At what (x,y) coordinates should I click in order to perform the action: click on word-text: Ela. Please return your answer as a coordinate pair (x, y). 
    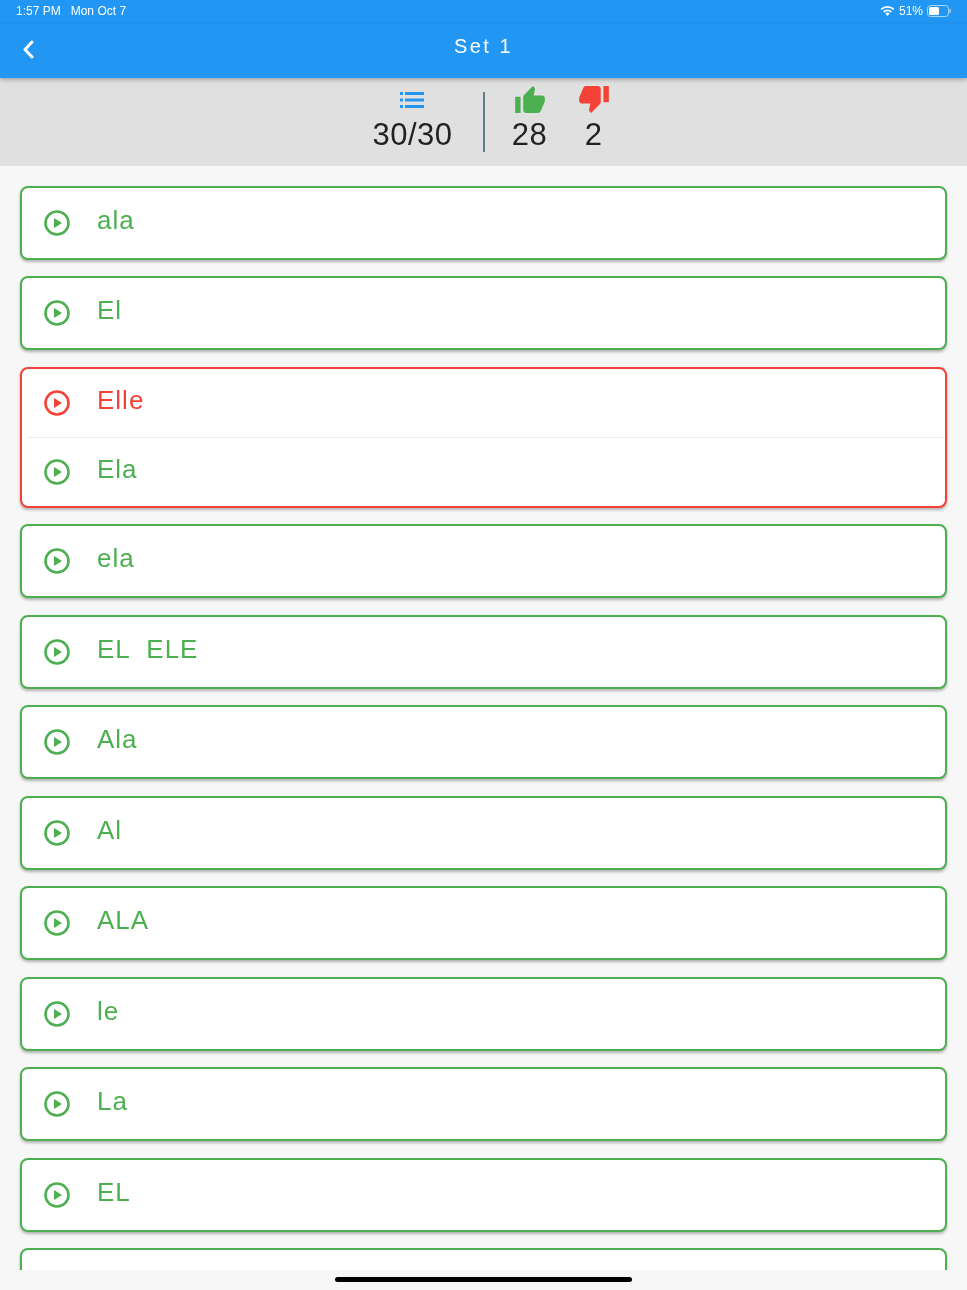
    Looking at the image, I should click on (117, 469).